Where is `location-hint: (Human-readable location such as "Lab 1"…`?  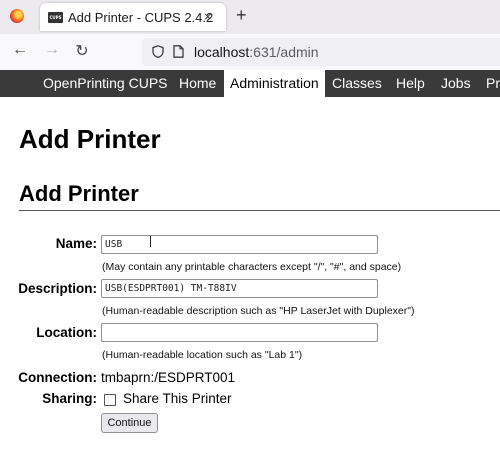
location-hint: (Human-readable location such as "Lab 1"… is located at coordinates (202, 355).